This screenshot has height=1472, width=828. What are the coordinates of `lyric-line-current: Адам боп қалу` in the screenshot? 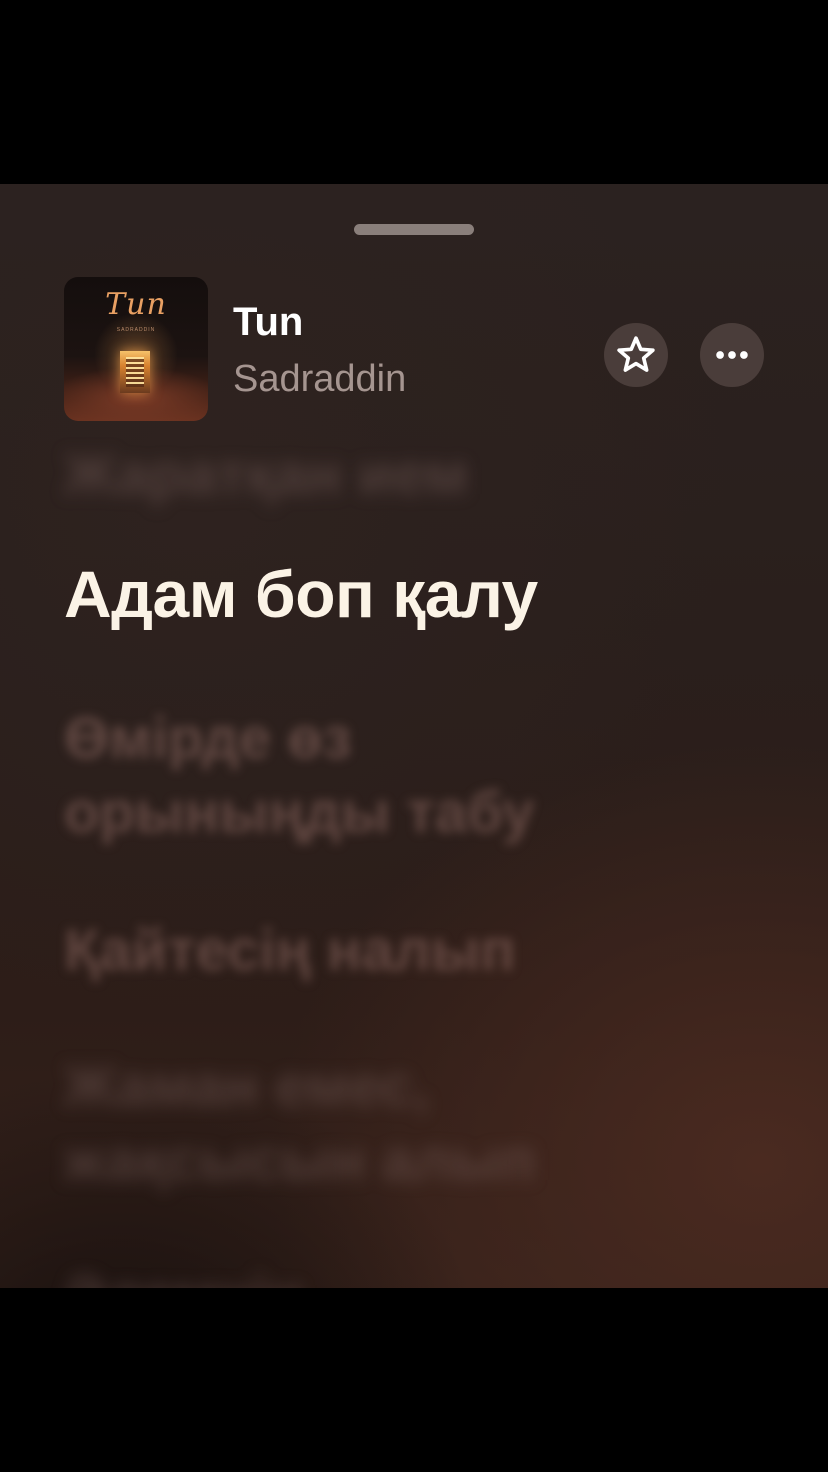 It's located at (301, 594).